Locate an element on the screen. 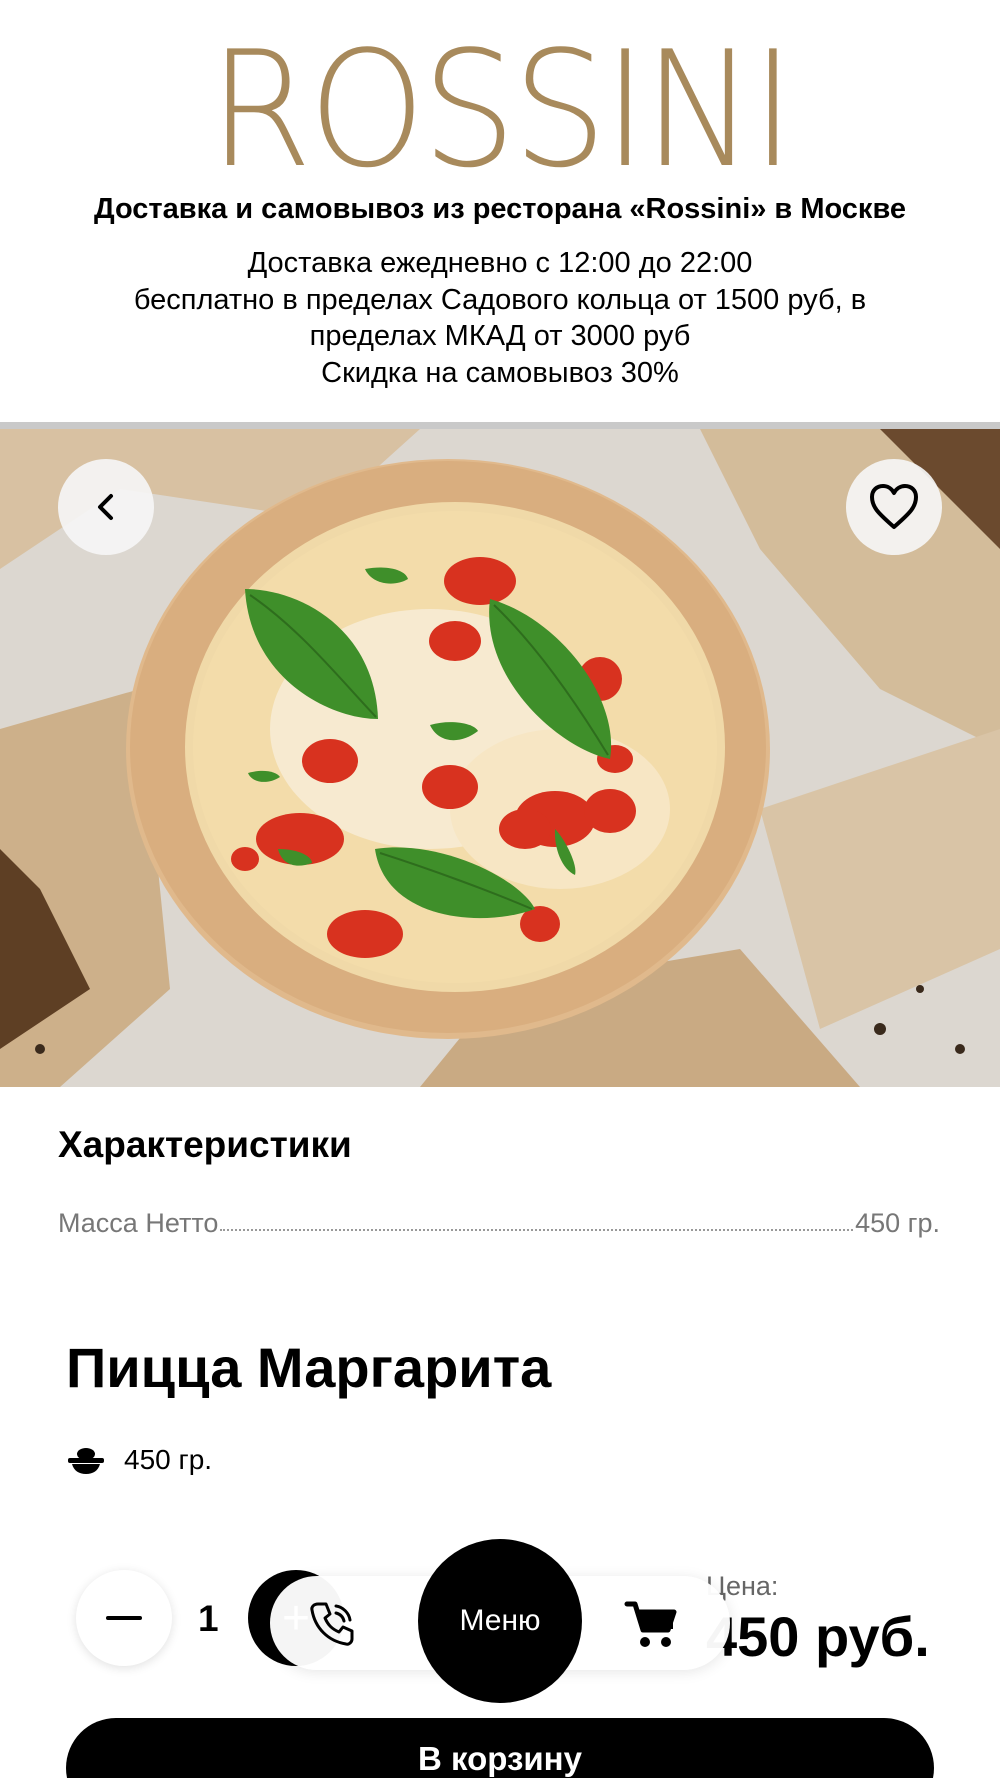 The width and height of the screenshot is (1000, 1778). add-to-cart-button: В корзину is located at coordinates (500, 1748).